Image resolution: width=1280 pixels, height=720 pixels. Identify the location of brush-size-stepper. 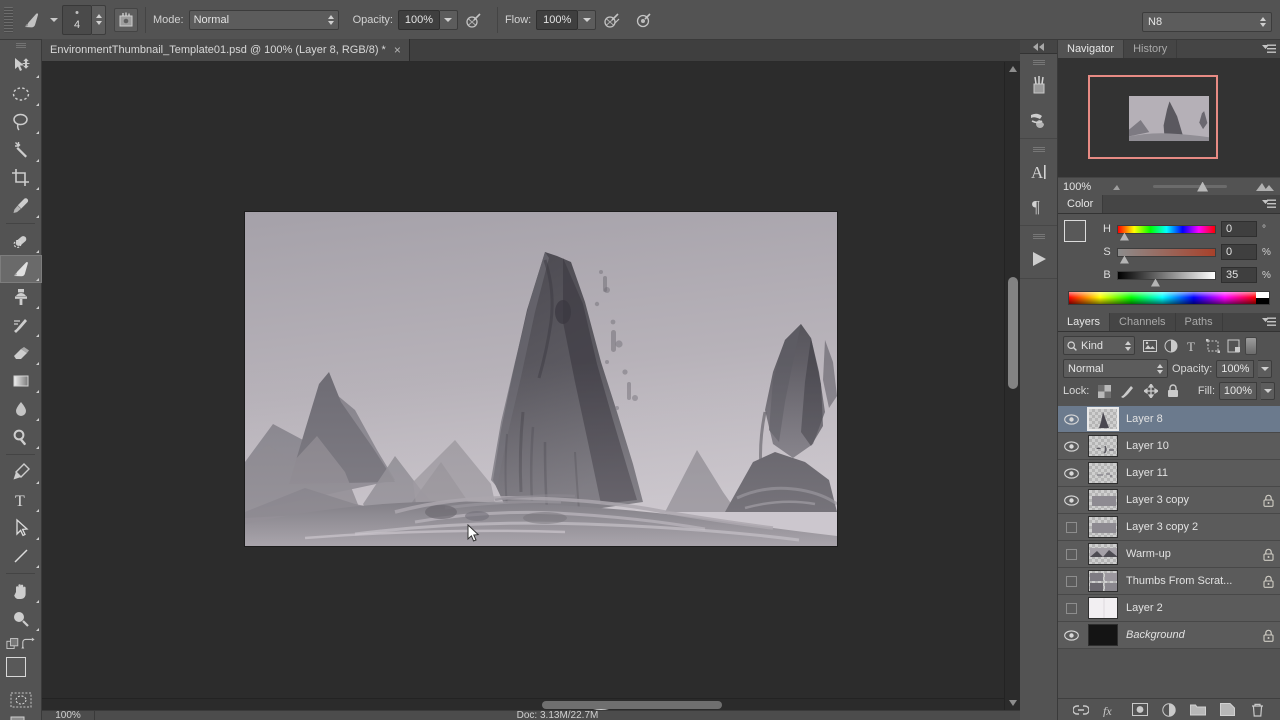
(99, 19).